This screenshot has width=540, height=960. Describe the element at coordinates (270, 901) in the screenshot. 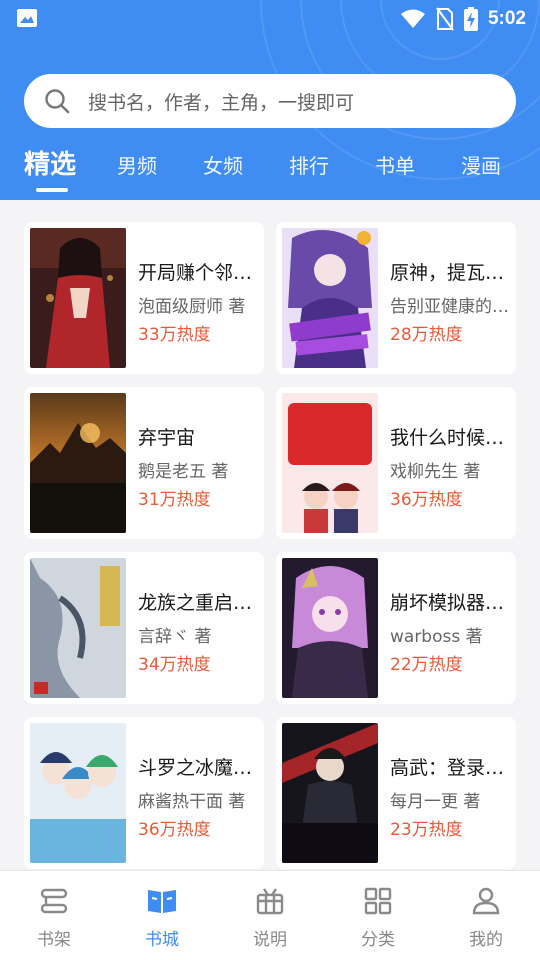

I see `gift-icon` at that location.